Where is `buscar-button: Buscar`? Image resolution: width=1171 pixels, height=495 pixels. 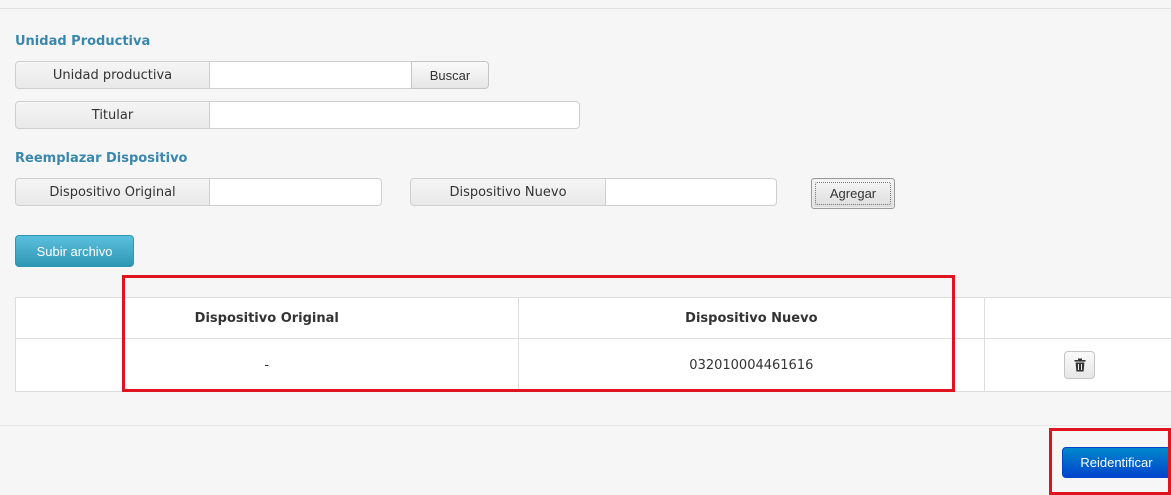
buscar-button: Buscar is located at coordinates (450, 75).